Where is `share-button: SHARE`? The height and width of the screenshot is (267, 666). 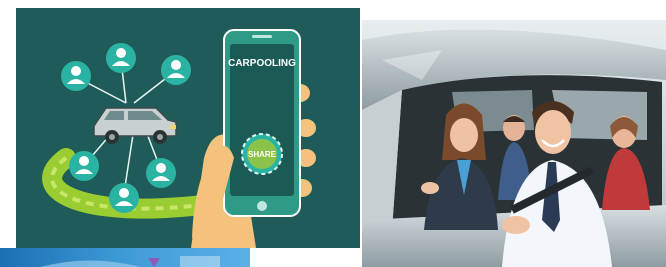 share-button: SHARE is located at coordinates (262, 154).